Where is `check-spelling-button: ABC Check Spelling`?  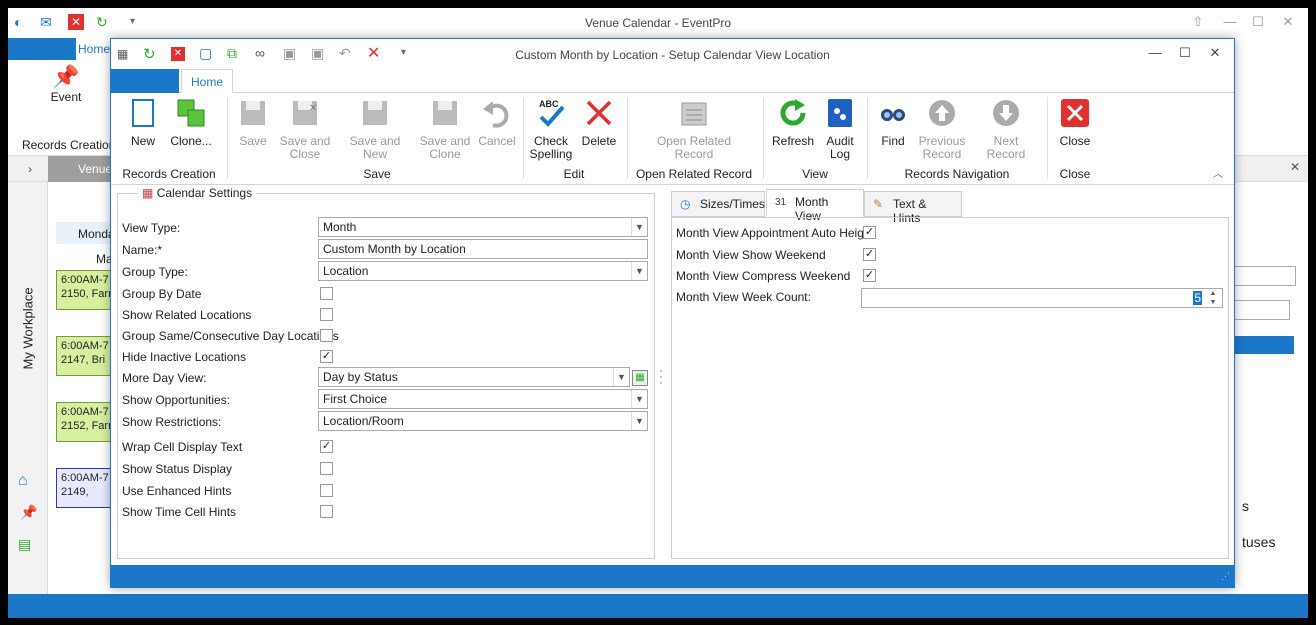
check-spelling-button: ABC Check Spelling is located at coordinates (551, 129).